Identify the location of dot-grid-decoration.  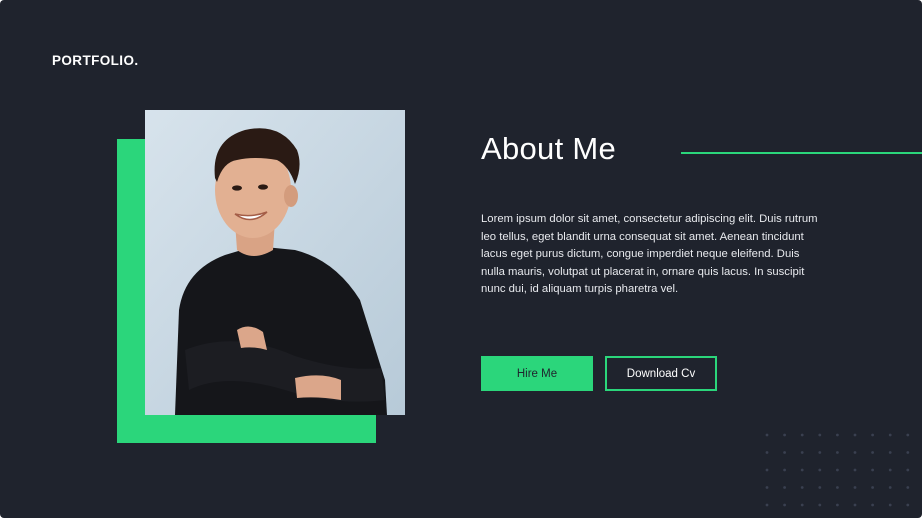
(837, 470).